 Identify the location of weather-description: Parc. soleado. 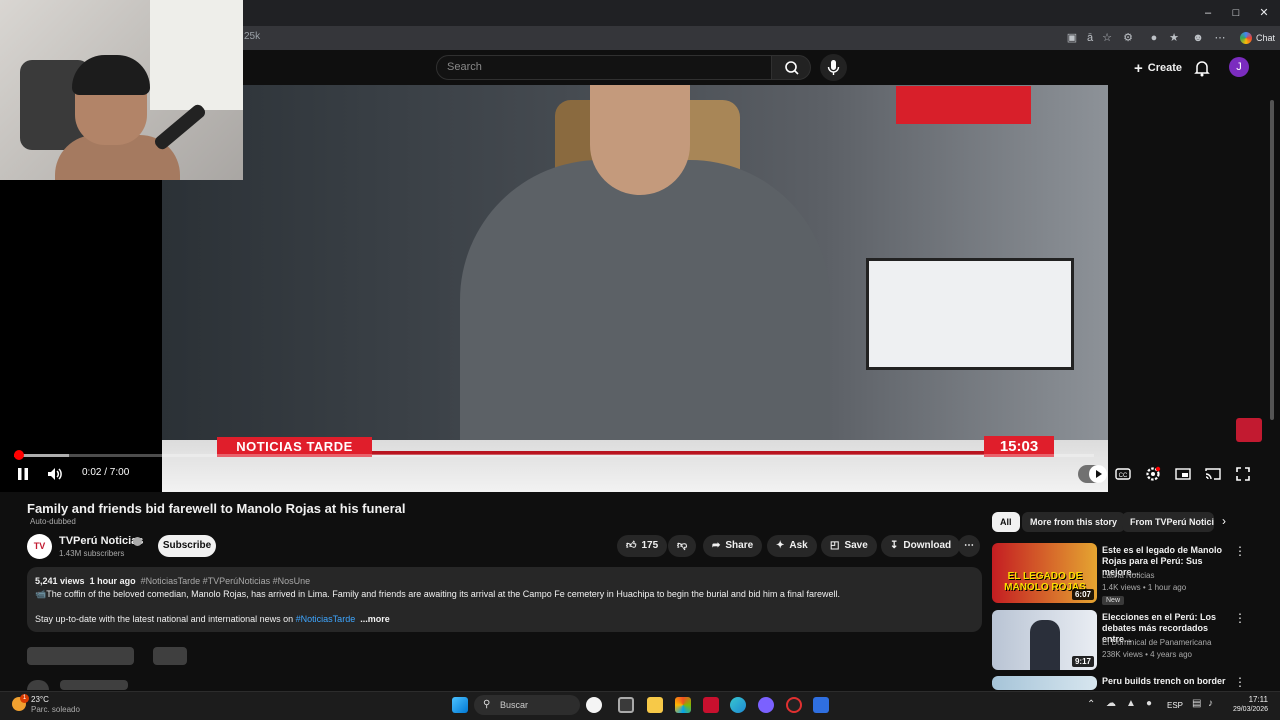
(55, 709).